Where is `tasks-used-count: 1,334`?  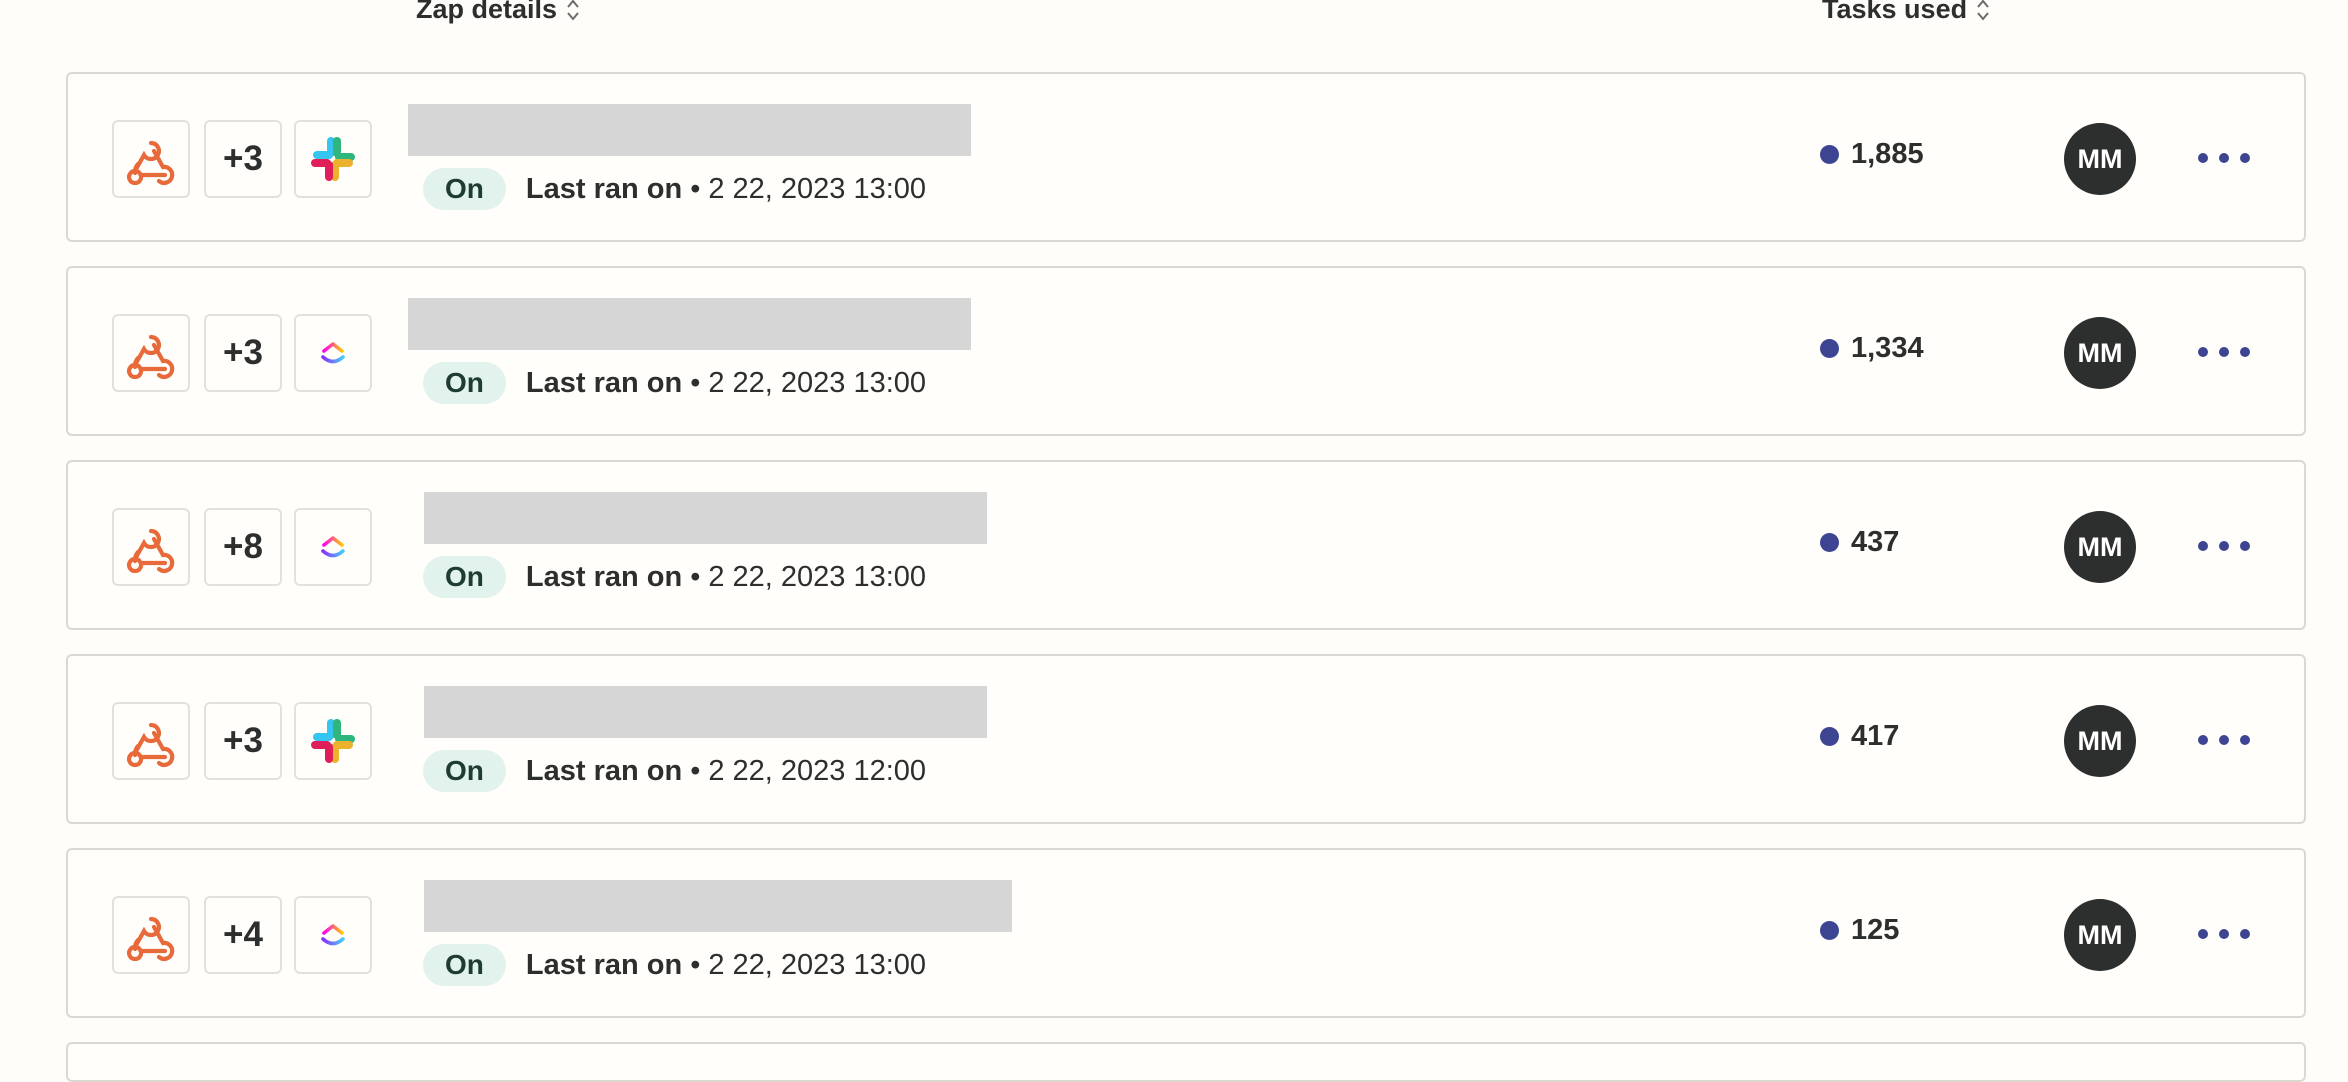 tasks-used-count: 1,334 is located at coordinates (1887, 348).